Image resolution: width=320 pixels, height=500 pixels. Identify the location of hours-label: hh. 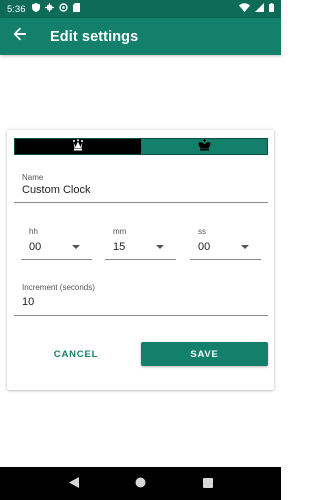
(33, 231).